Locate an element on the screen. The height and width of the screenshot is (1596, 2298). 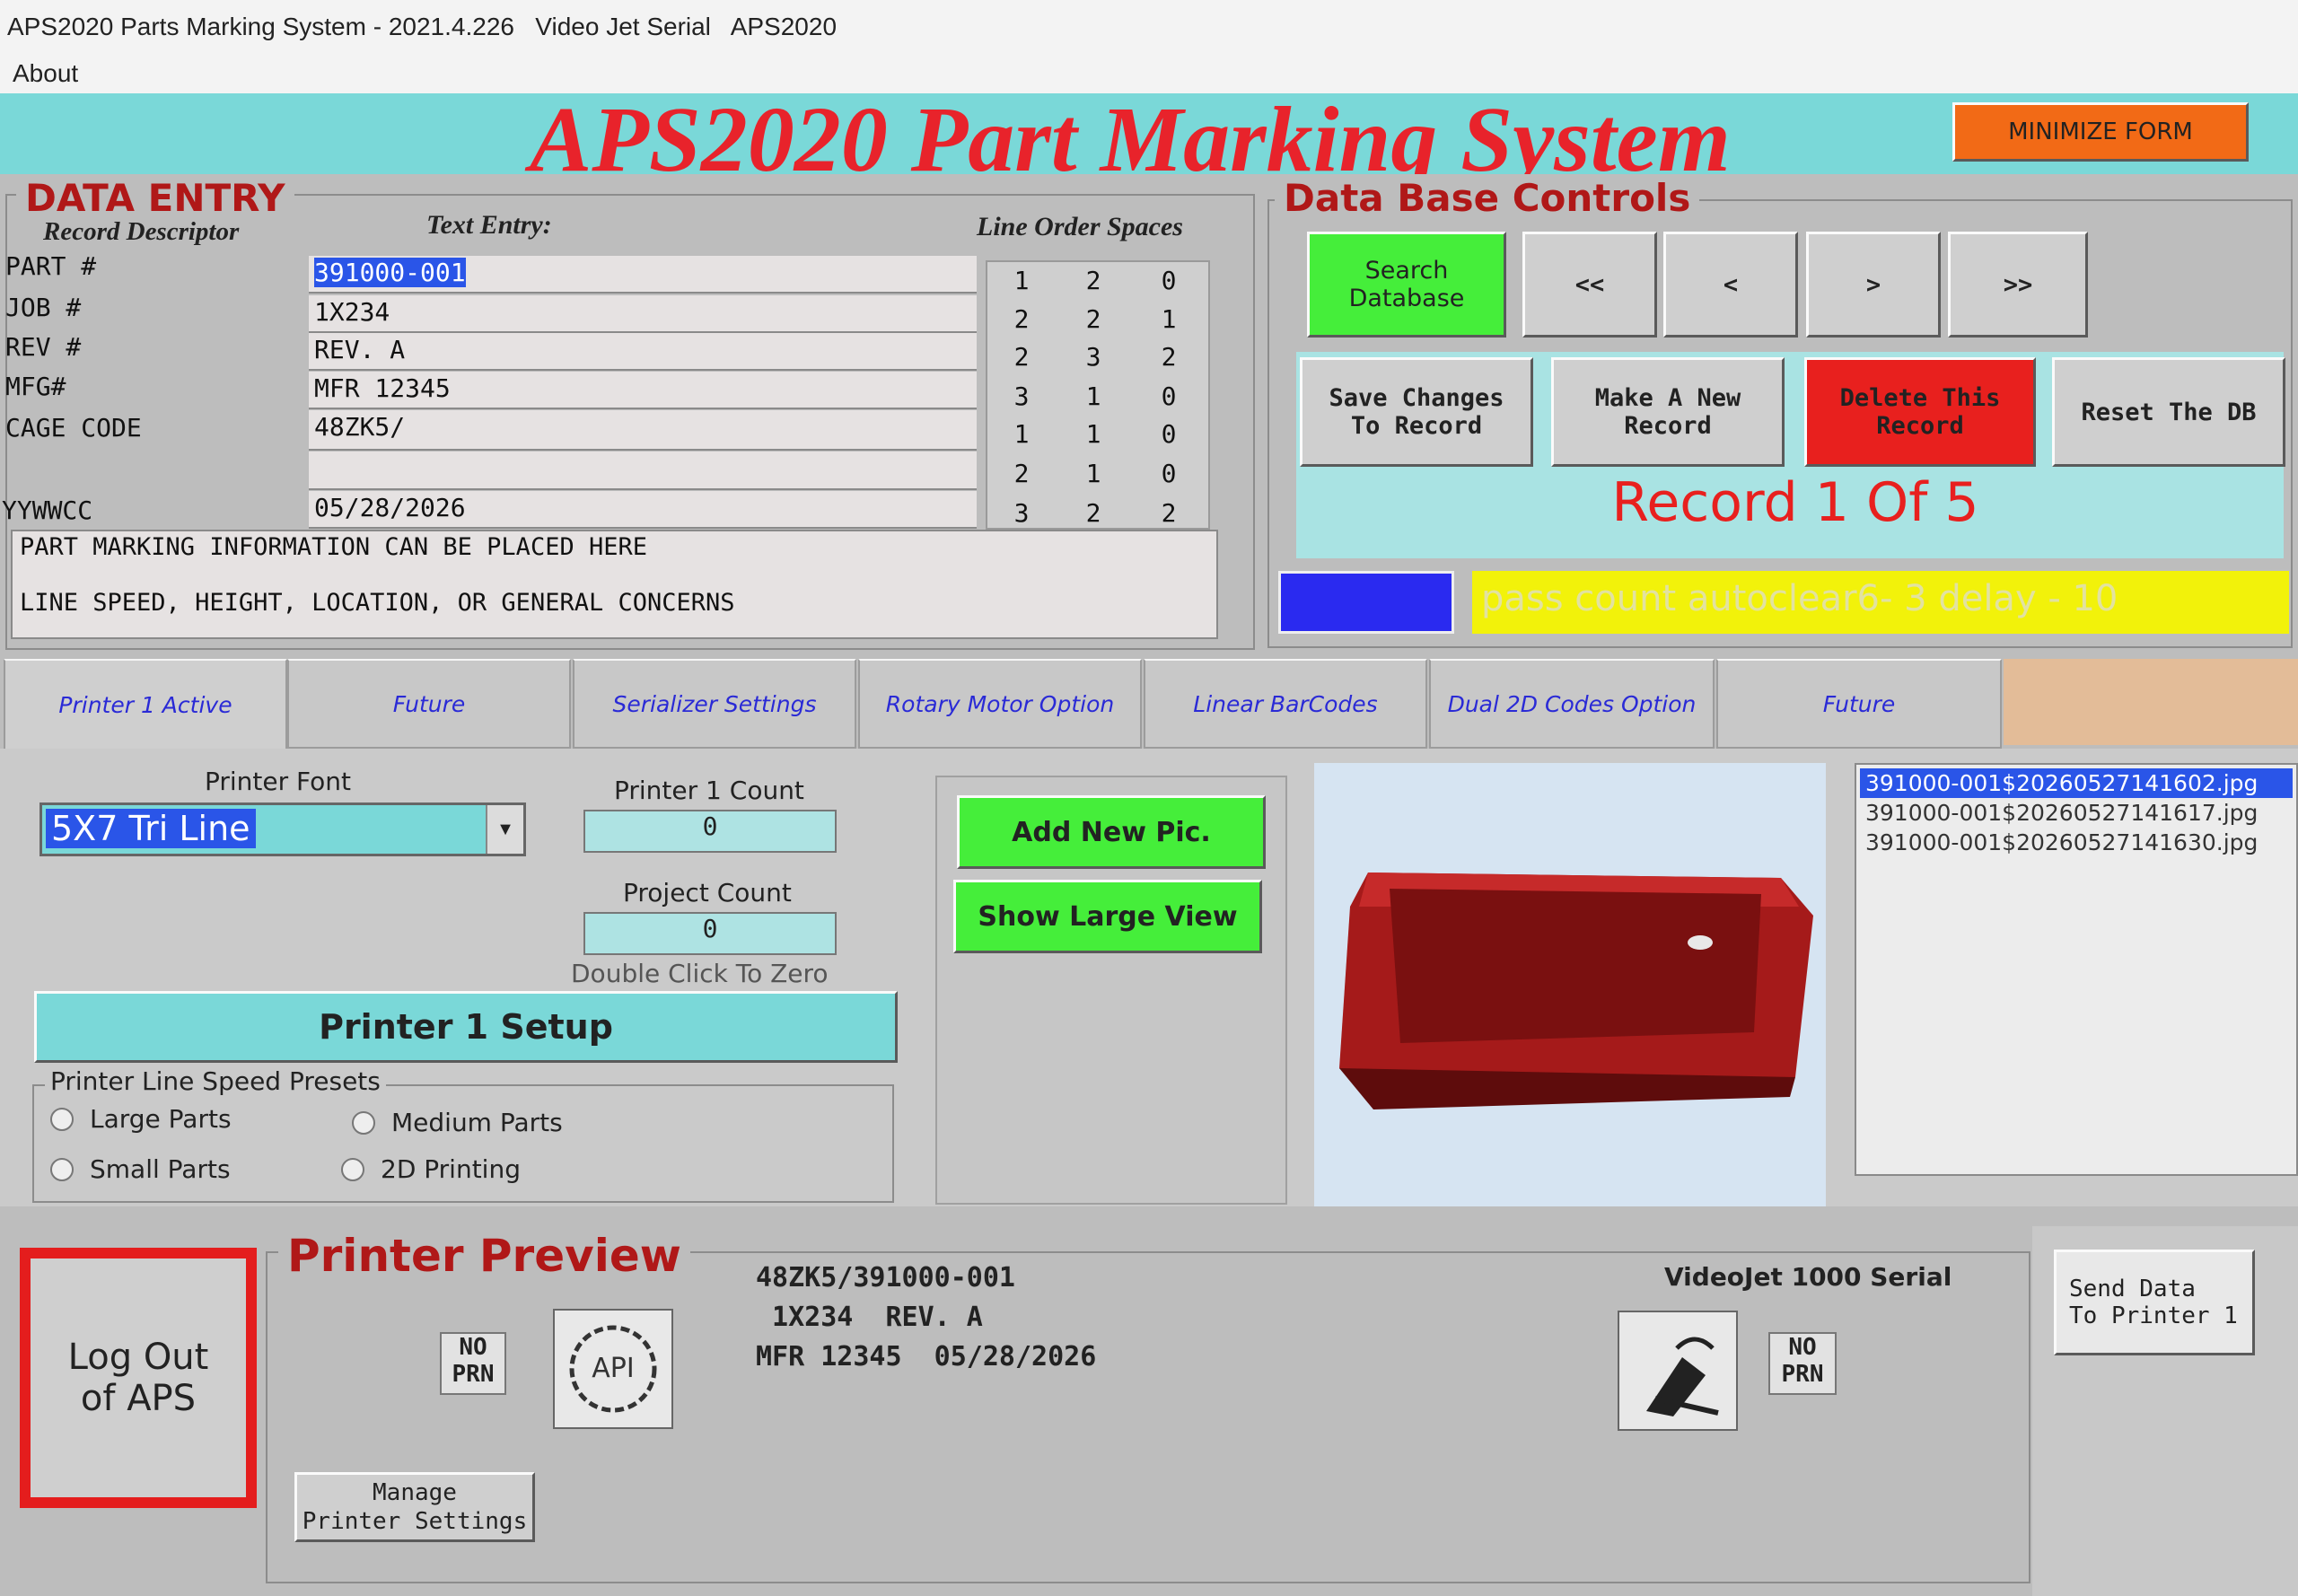
api-logo-icon: API is located at coordinates (613, 1369).